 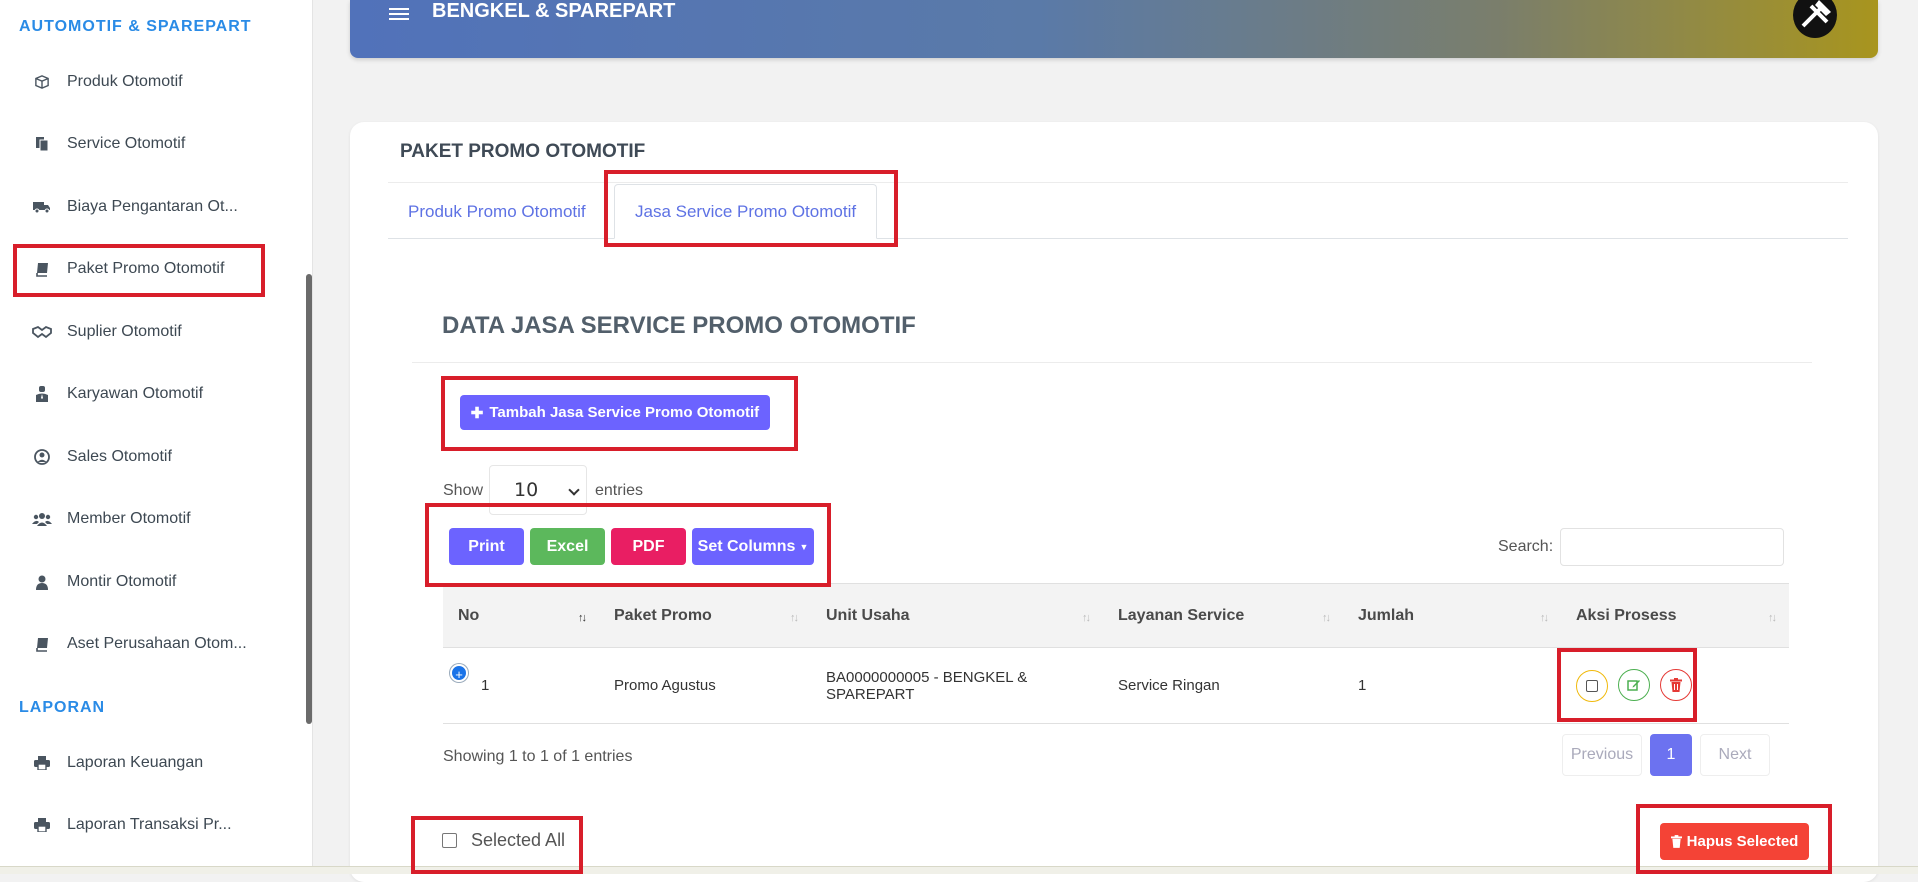 I want to click on sidebar-item-sales: Sales Otomotif, so click(x=139, y=457).